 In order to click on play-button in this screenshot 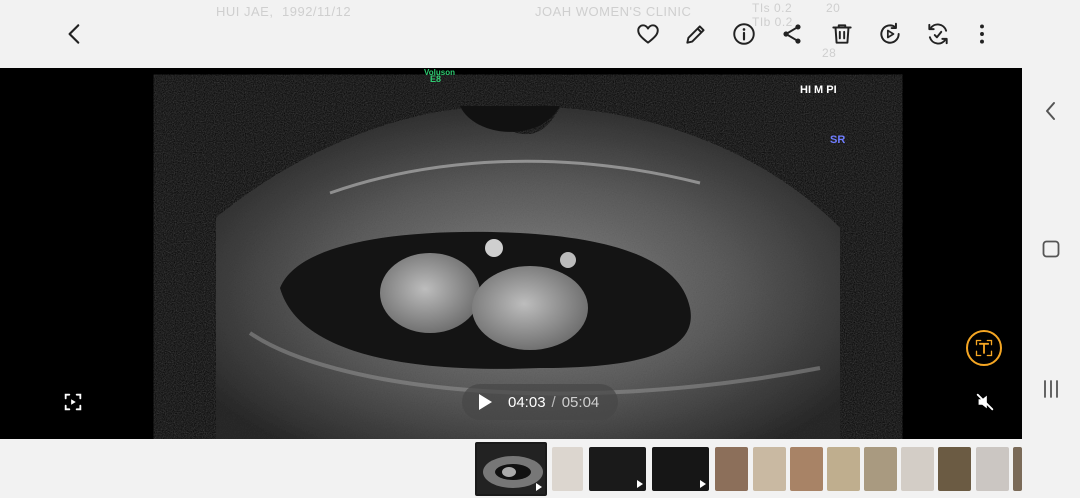, I will do `click(485, 402)`.